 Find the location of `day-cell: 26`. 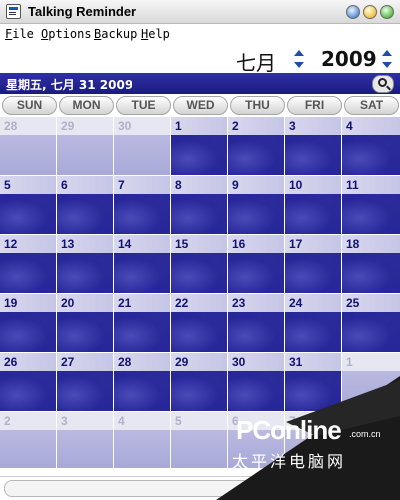

day-cell: 26 is located at coordinates (28, 382).